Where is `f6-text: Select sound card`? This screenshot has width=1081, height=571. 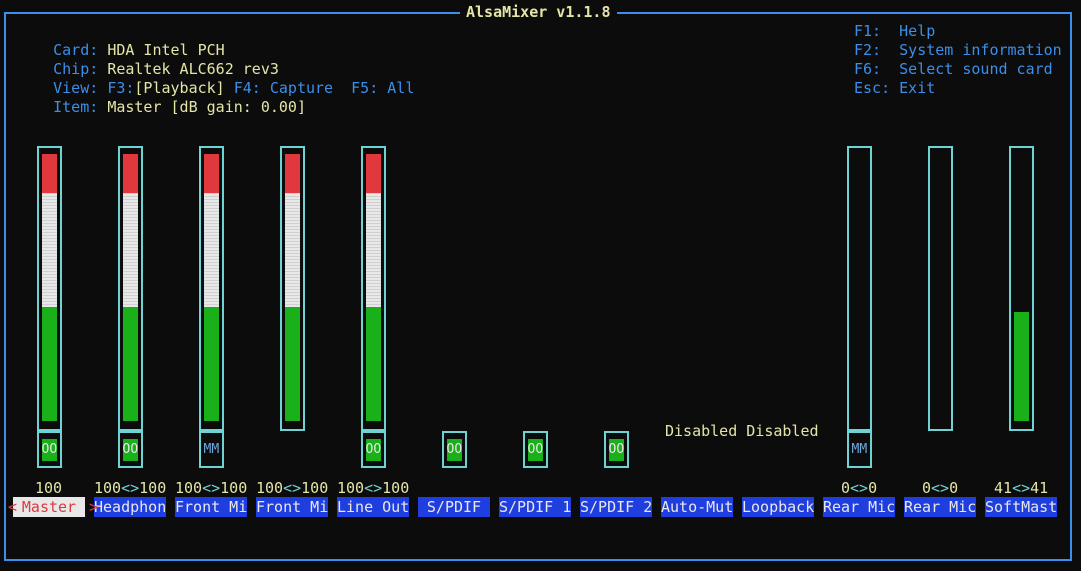 f6-text: Select sound card is located at coordinates (976, 69).